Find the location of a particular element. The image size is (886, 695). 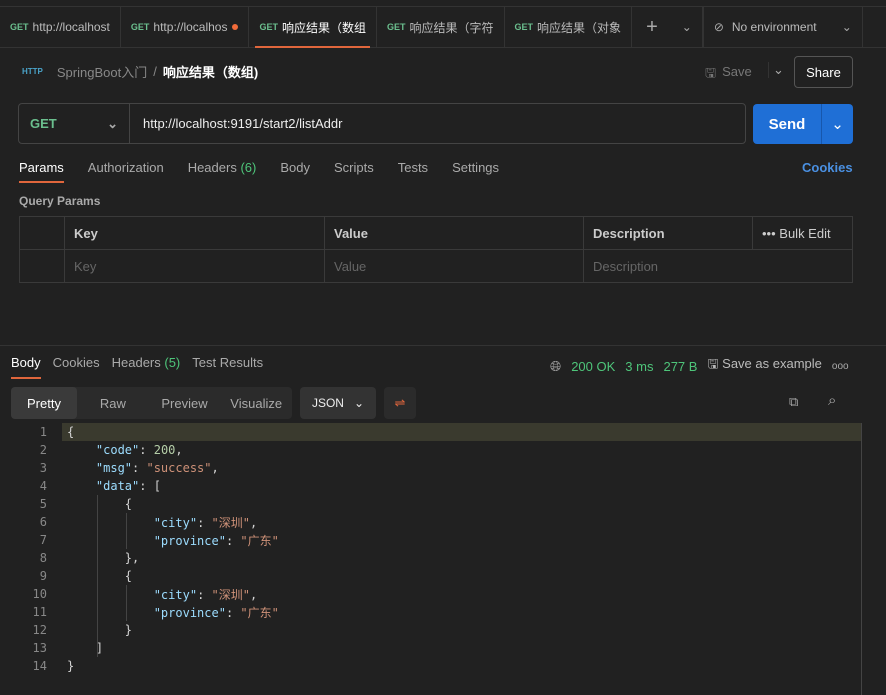

globe-icon: 🌐︎ is located at coordinates (555, 366).